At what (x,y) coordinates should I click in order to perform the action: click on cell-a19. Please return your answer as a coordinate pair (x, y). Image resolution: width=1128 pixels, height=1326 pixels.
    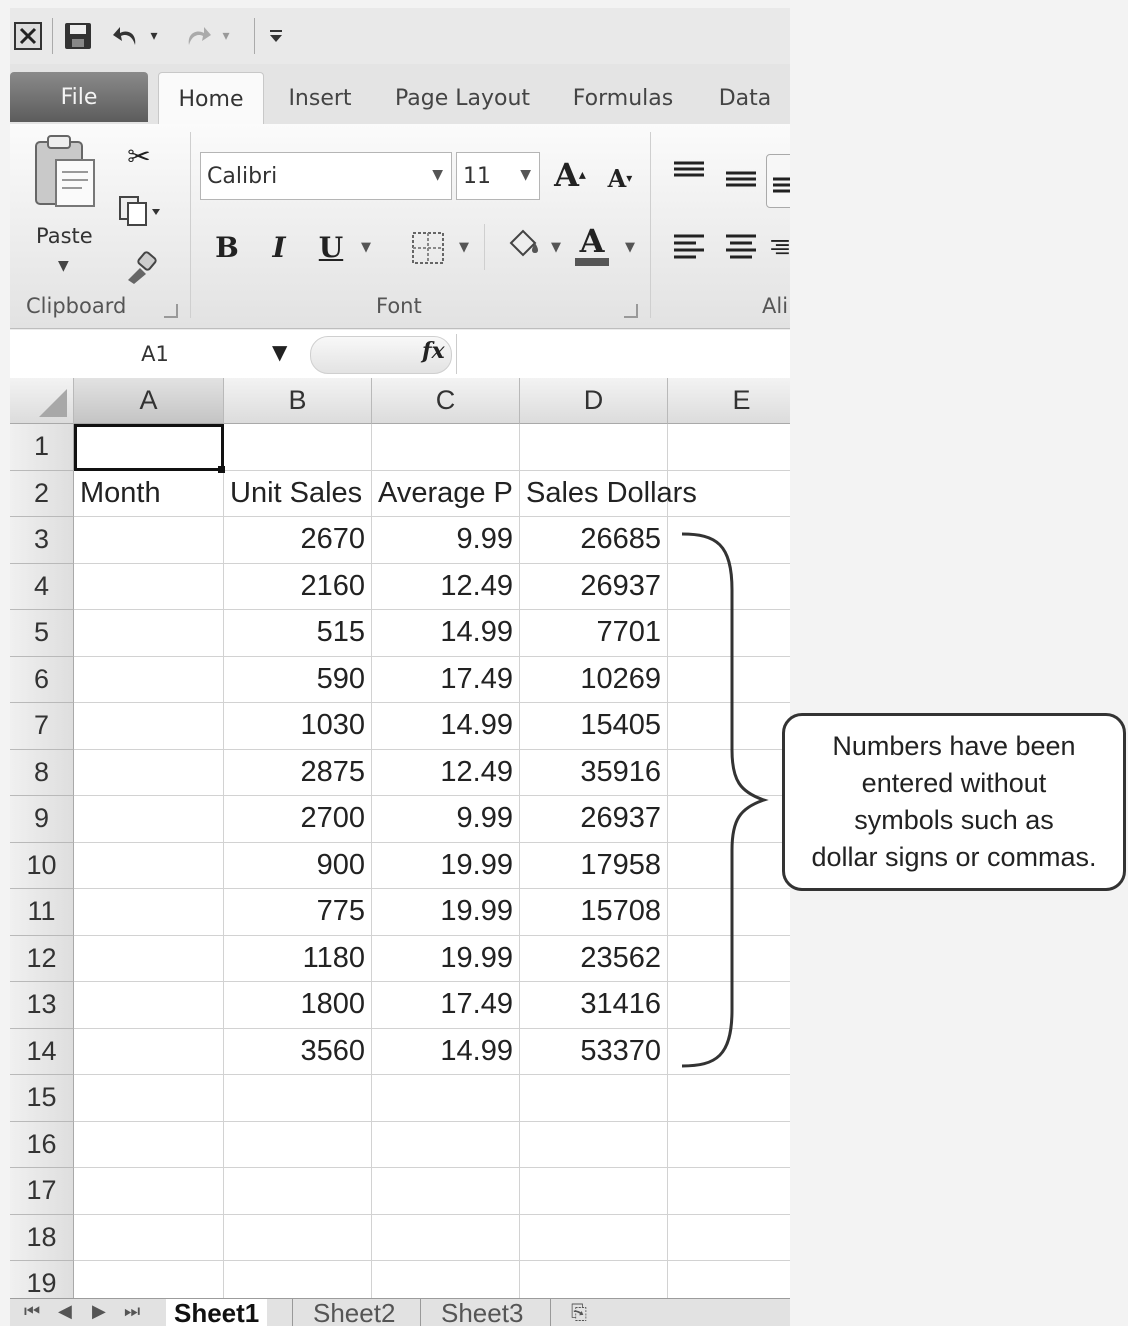
    Looking at the image, I should click on (149, 1279).